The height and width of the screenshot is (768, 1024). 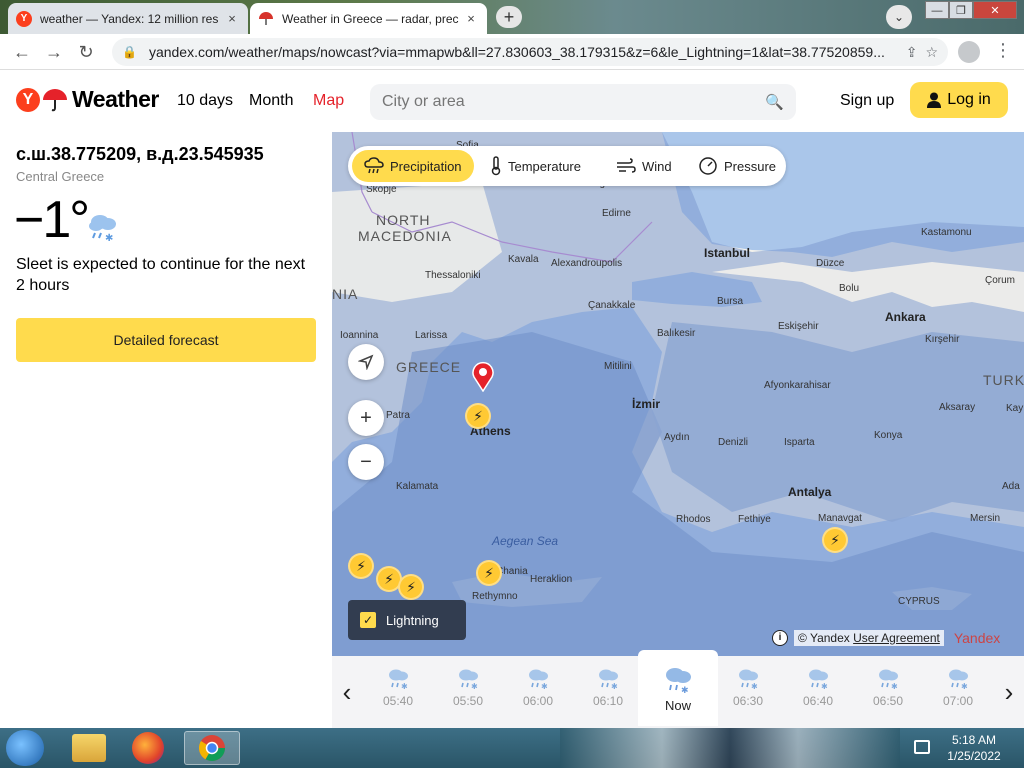 What do you see at coordinates (398, 701) in the screenshot?
I see `timeline-slot-time: 05:40` at bounding box center [398, 701].